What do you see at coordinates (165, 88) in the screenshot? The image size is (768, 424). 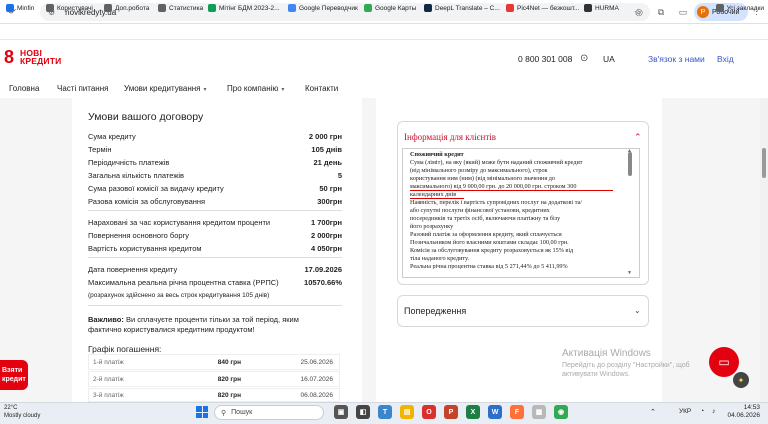 I see `menu-credit-terms: Умови кредитування ▾` at bounding box center [165, 88].